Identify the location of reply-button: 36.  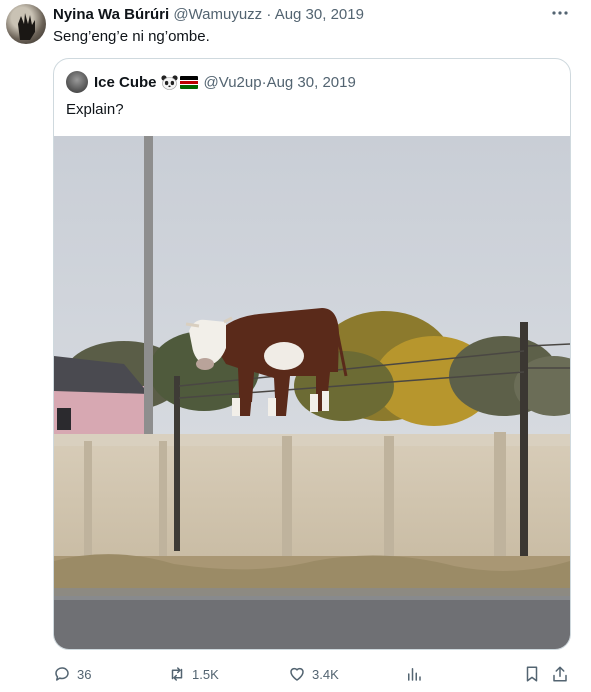
(72, 674).